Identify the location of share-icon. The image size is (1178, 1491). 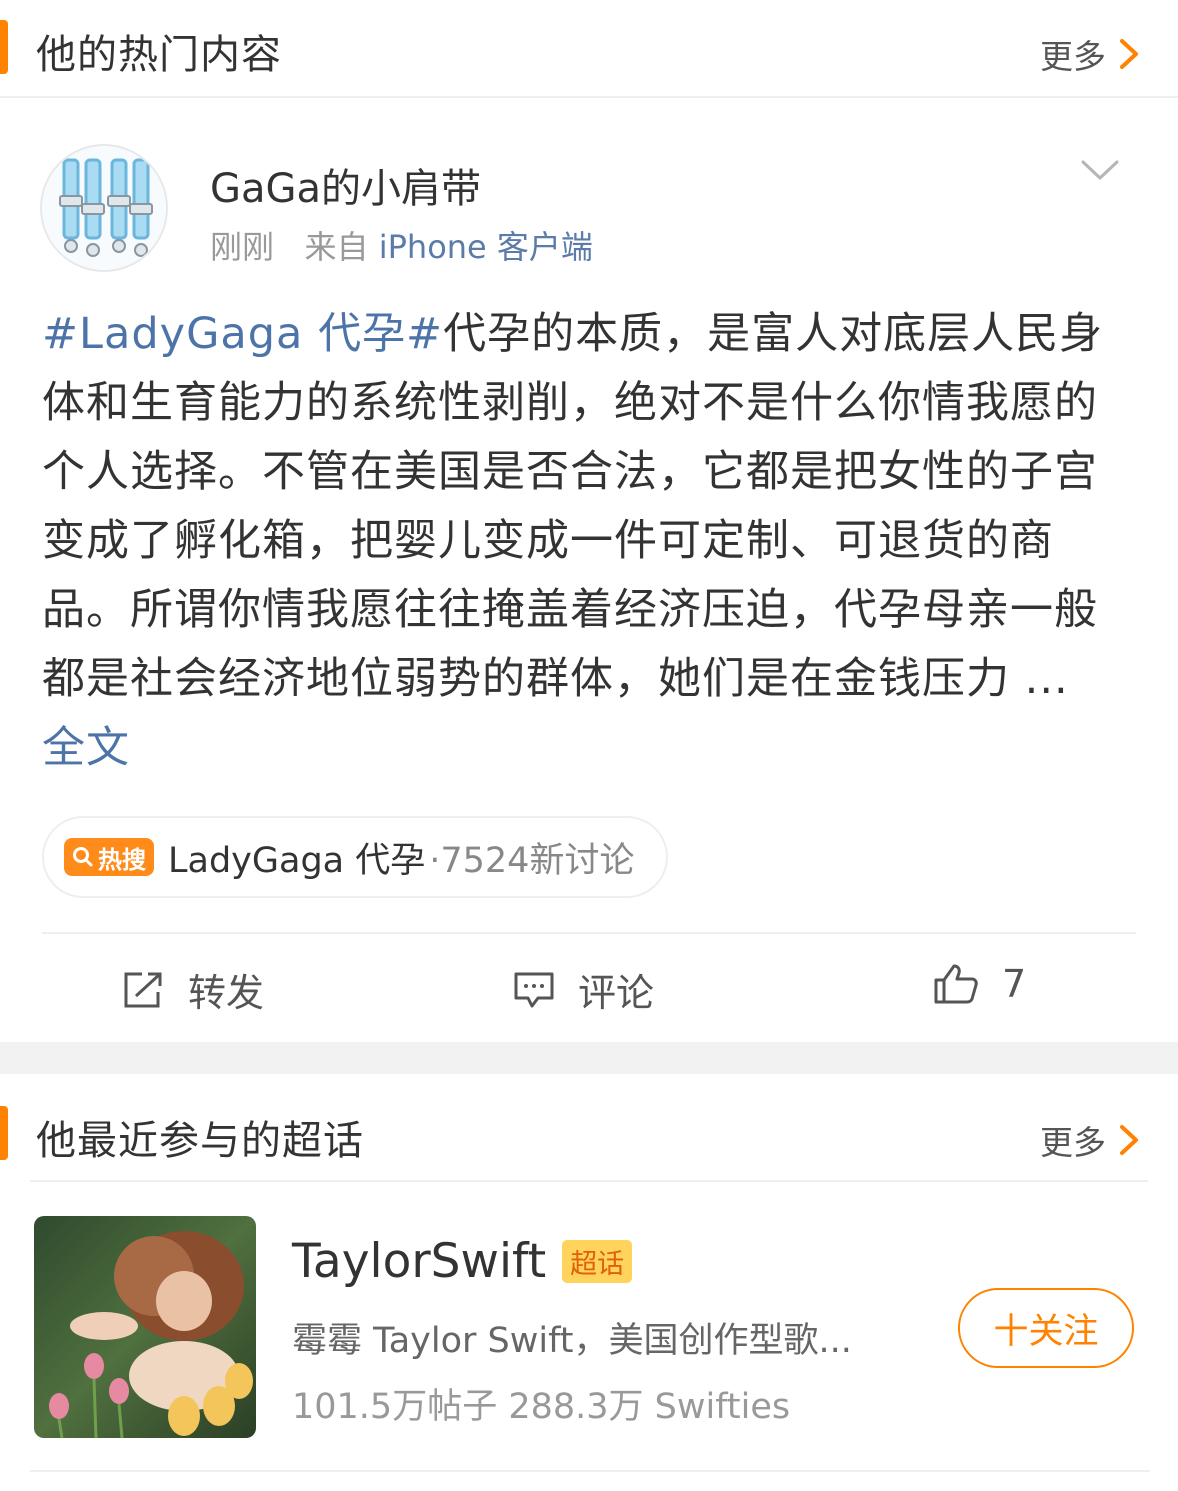
(143, 989).